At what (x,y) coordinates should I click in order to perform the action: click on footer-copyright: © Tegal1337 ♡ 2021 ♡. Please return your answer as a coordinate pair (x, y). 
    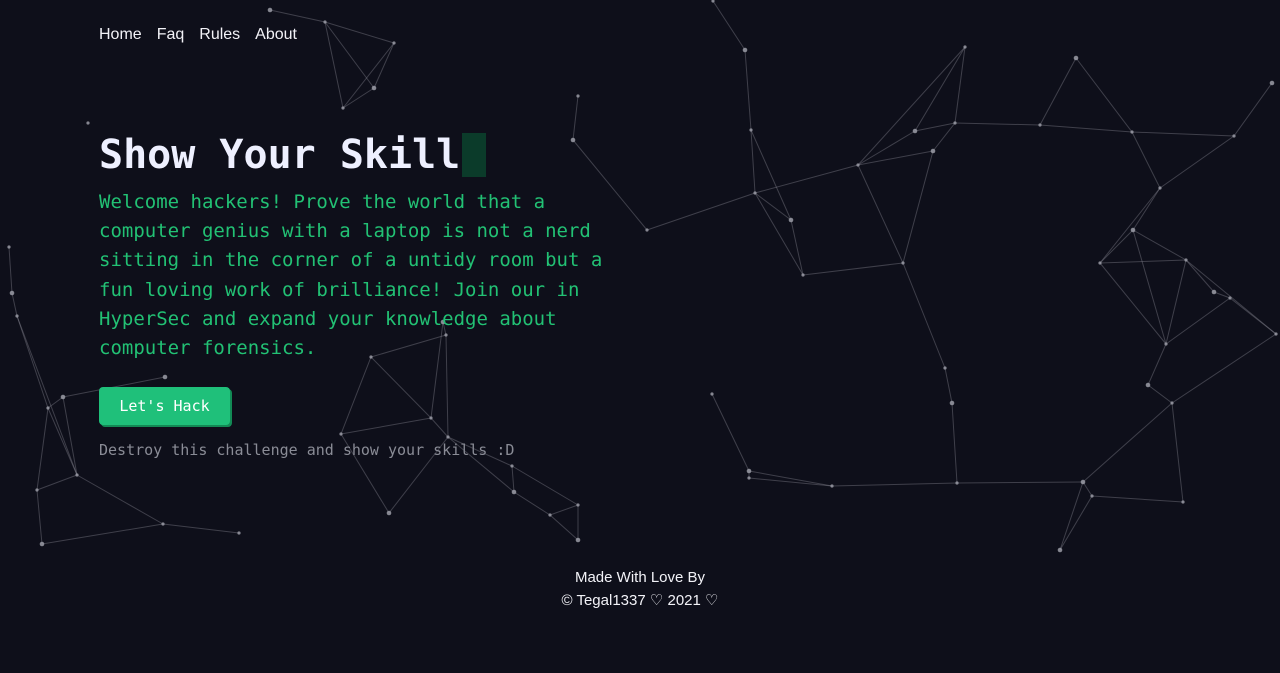
    Looking at the image, I should click on (640, 600).